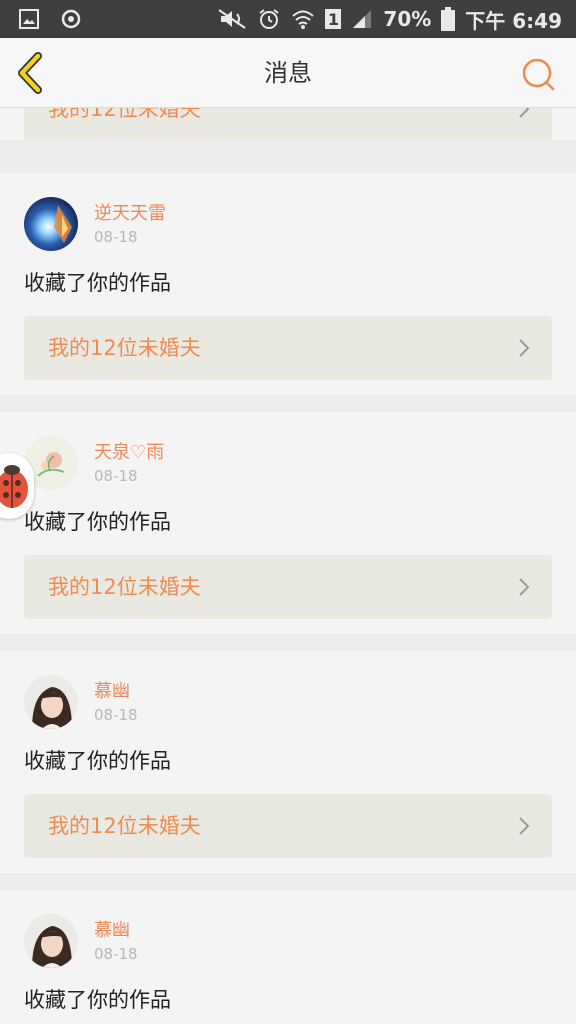 Image resolution: width=576 pixels, height=1024 pixels. Describe the element at coordinates (288, 957) in the screenshot. I see `list-item: 慕幽 08-18 收藏了你的作品` at that location.